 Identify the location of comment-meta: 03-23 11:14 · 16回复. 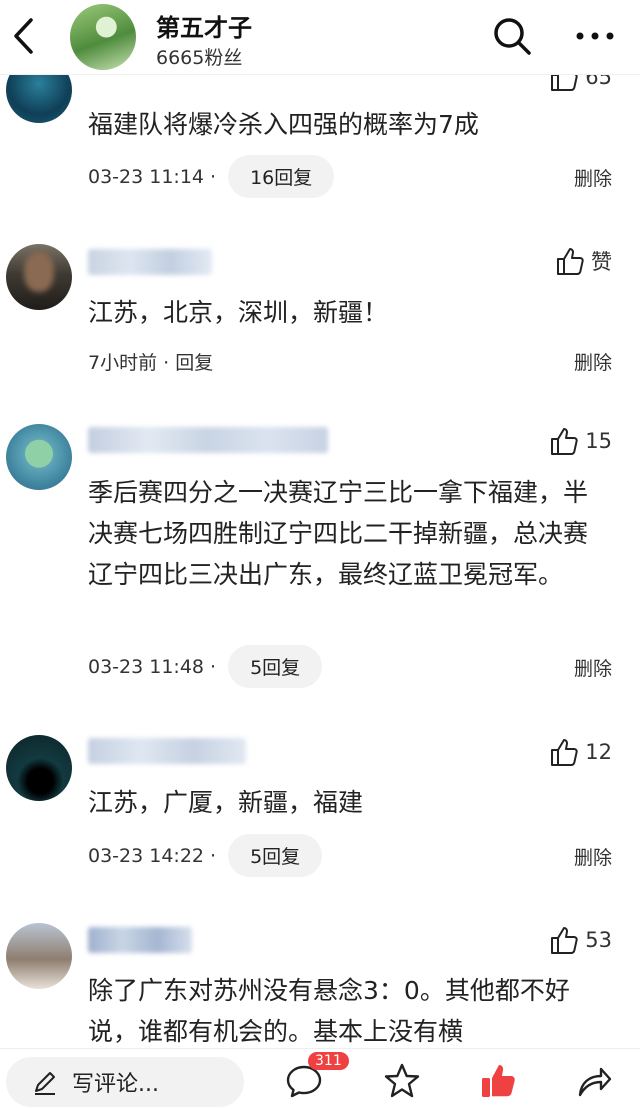
(211, 176).